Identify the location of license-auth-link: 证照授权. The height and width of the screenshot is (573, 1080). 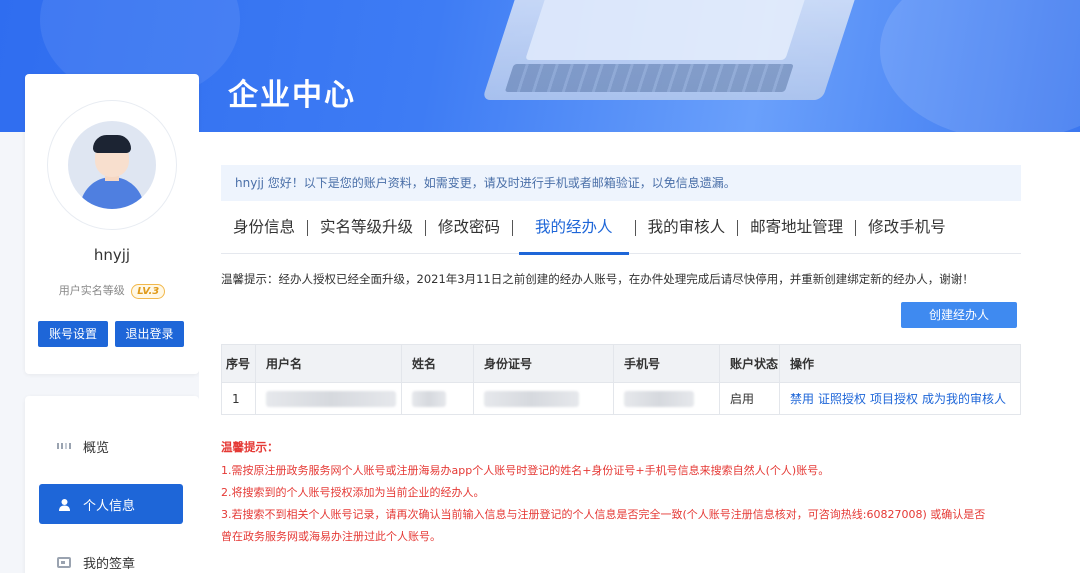
(842, 399).